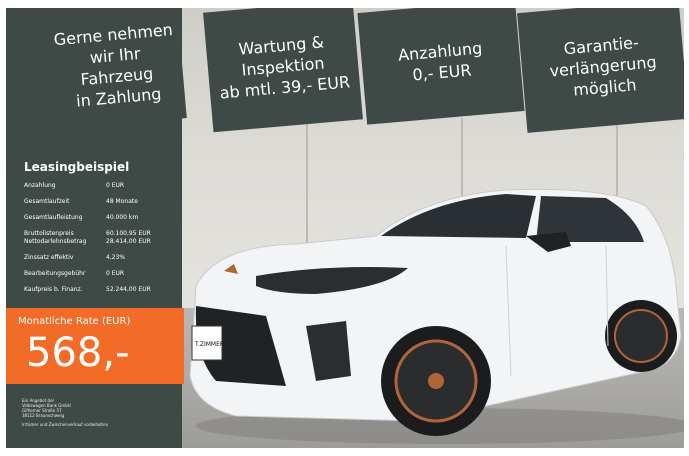 This screenshot has height=456, width=689. What do you see at coordinates (77, 167) in the screenshot?
I see `panel-title: Leasingbeispiel` at bounding box center [77, 167].